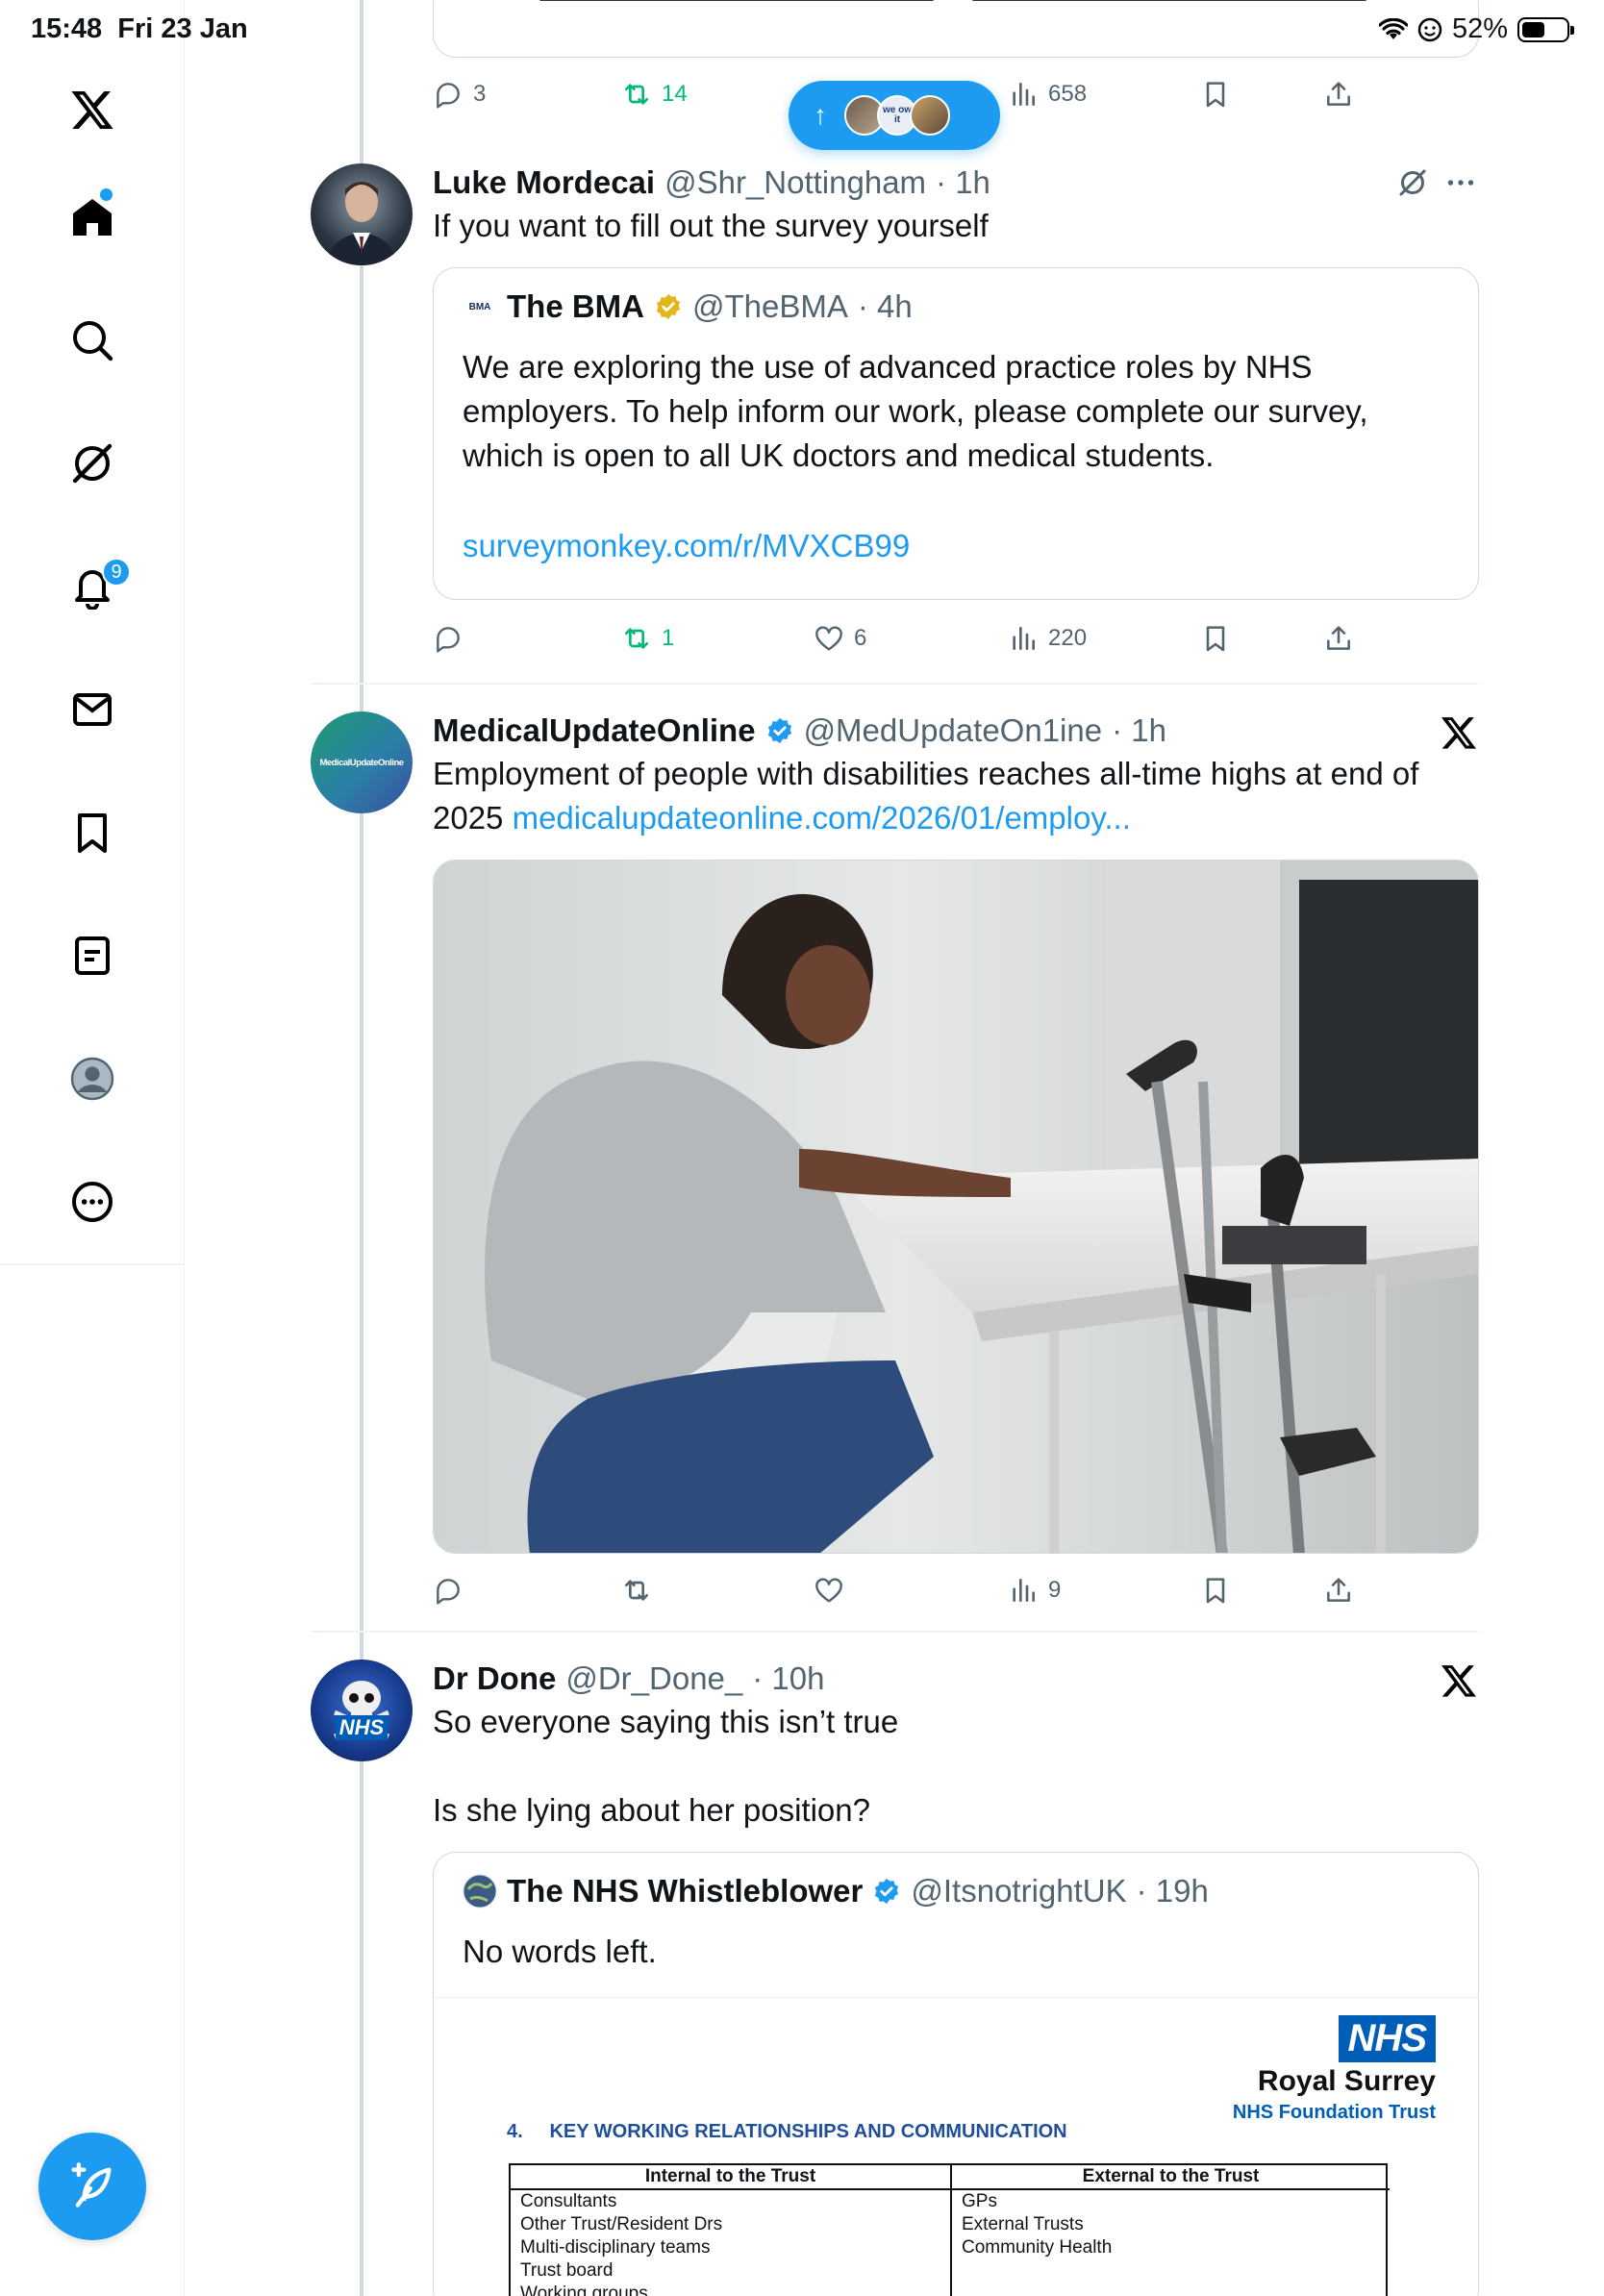  Describe the element at coordinates (885, 306) in the screenshot. I see `quote-time: · 4h` at that location.